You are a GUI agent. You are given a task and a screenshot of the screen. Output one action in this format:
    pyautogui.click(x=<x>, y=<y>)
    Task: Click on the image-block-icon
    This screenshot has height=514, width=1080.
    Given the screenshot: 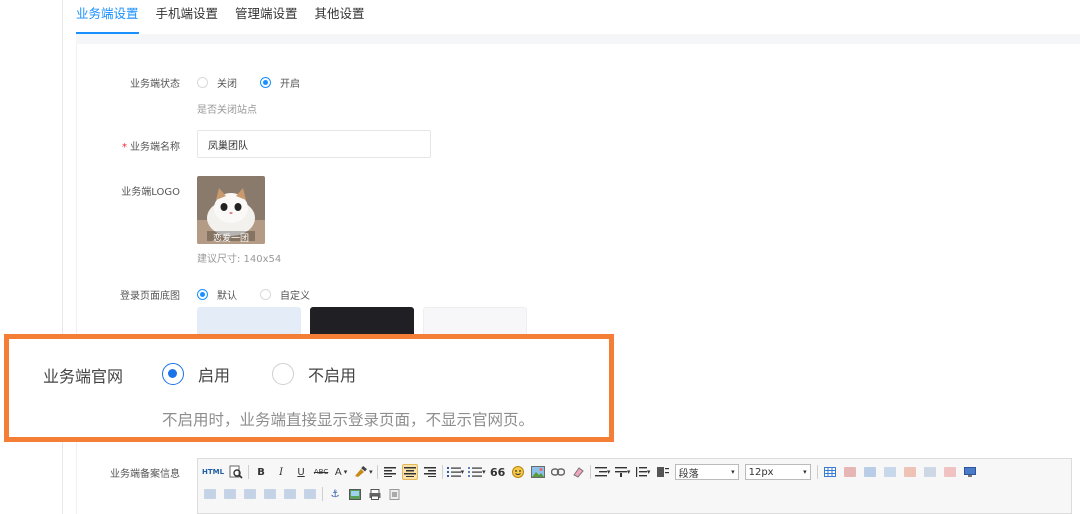 What is the action you would take?
    pyautogui.click(x=310, y=494)
    